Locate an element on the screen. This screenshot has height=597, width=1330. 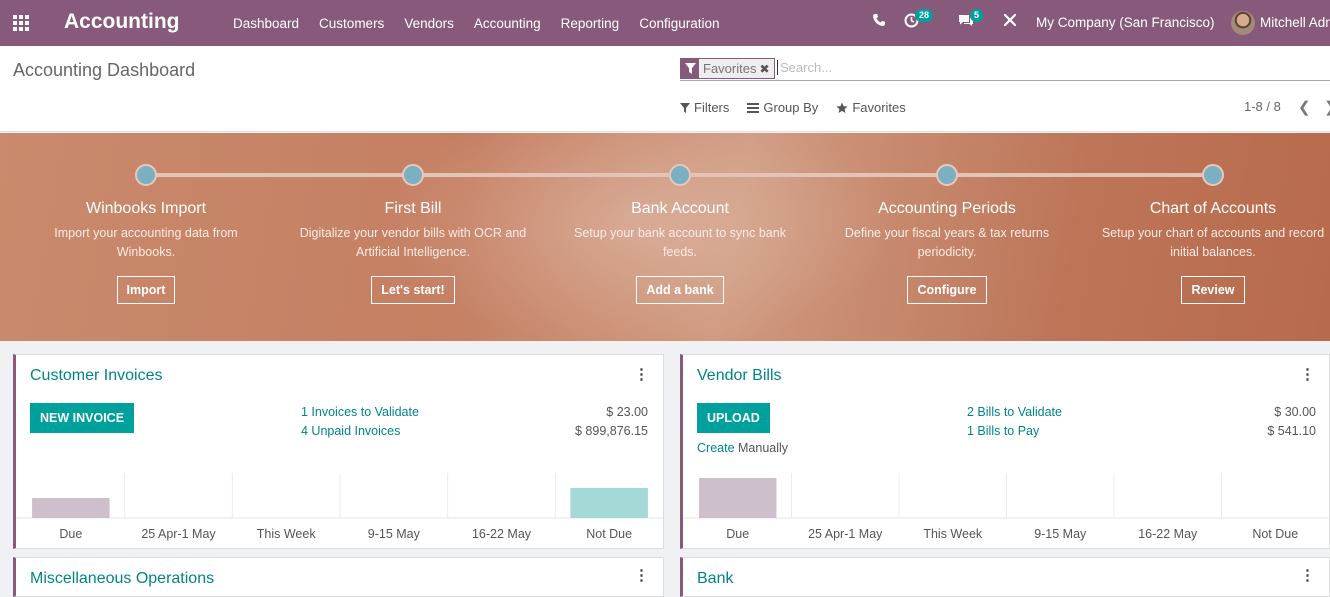
search-bar: Favorites ✖ is located at coordinates (1005, 69).